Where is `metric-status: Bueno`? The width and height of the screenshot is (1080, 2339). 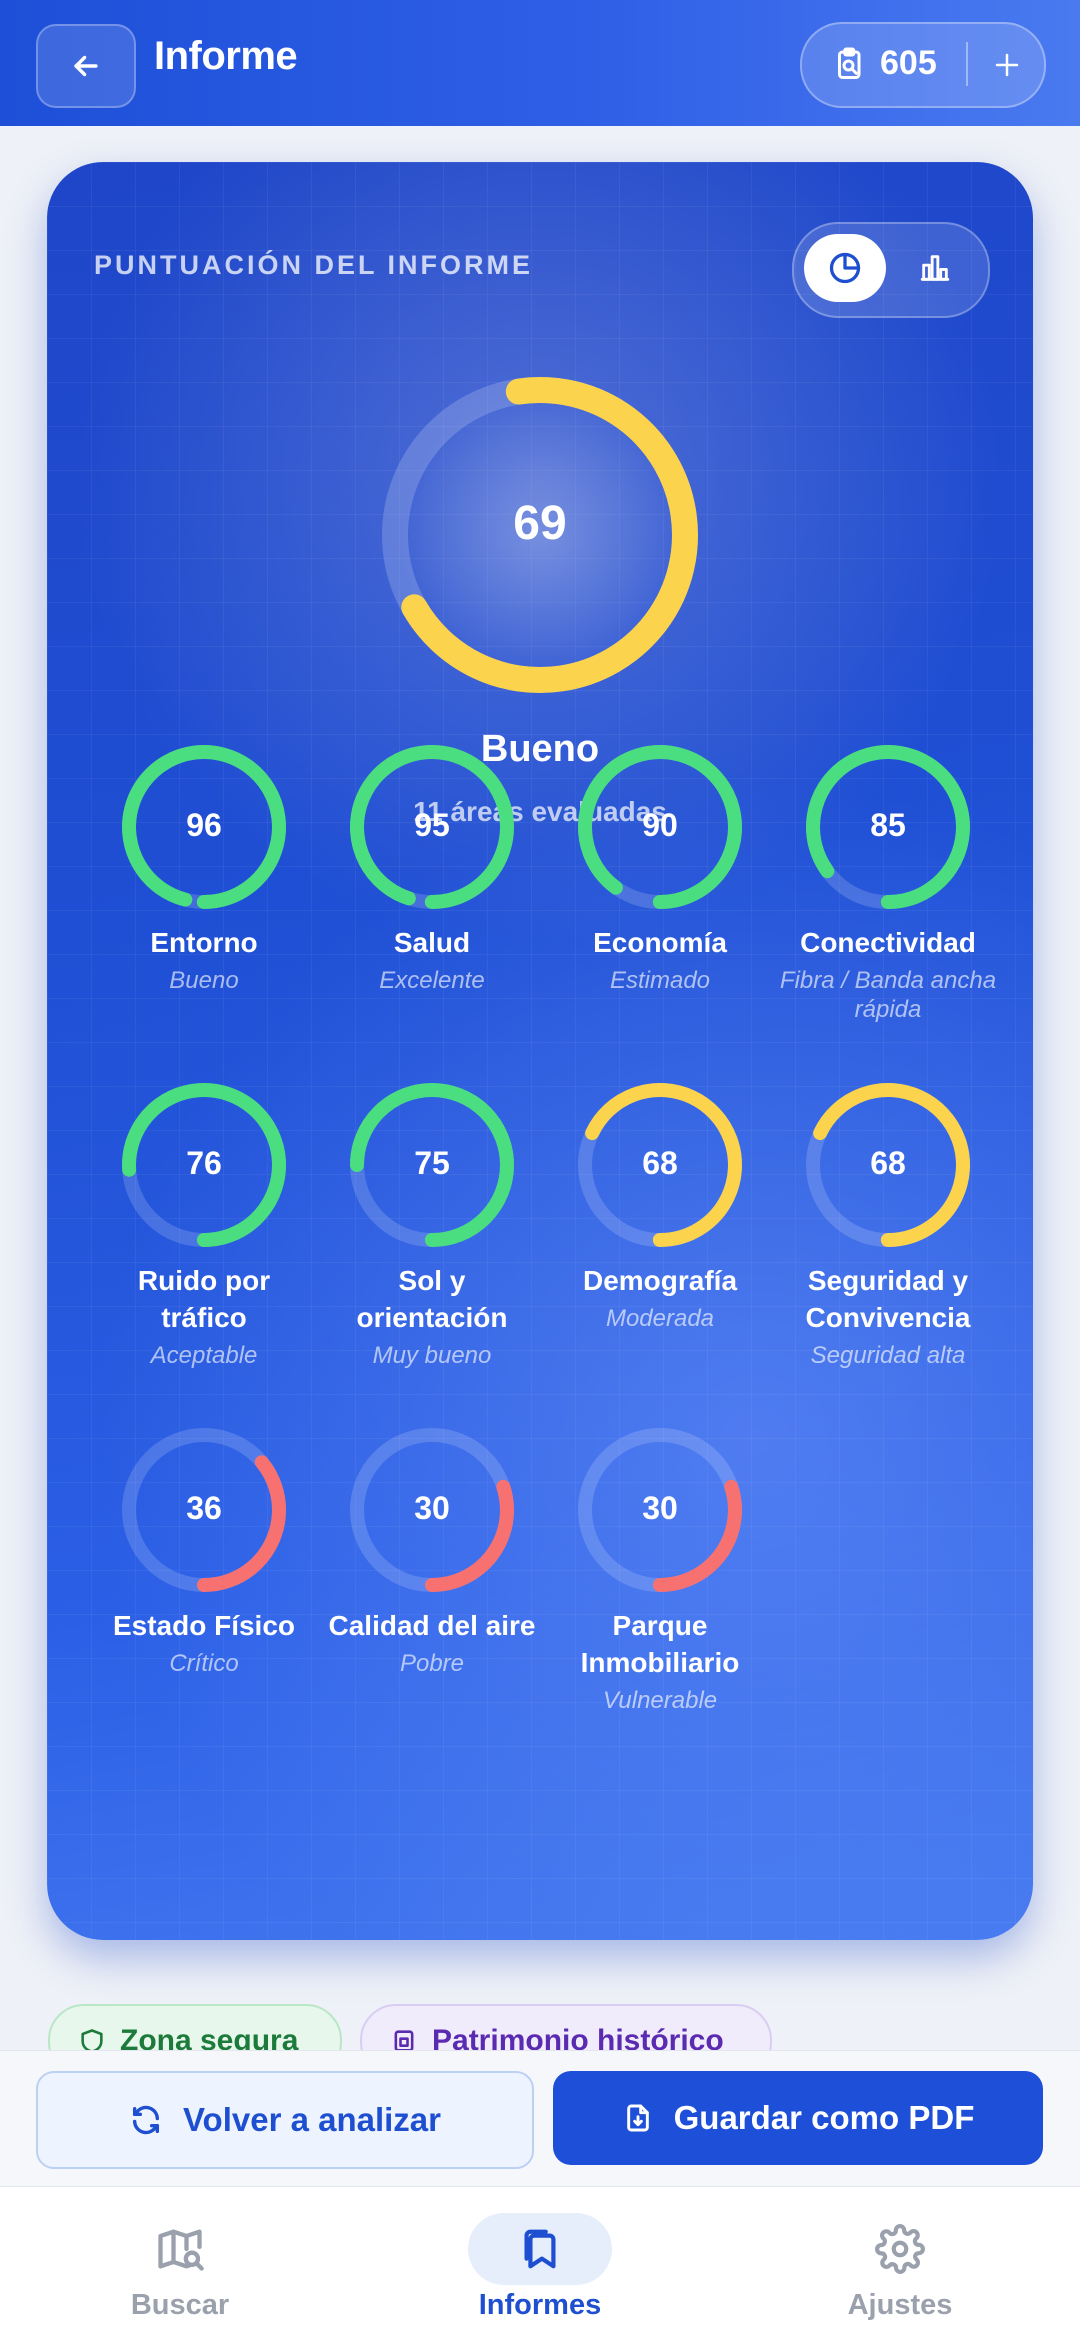
metric-status: Bueno is located at coordinates (204, 980).